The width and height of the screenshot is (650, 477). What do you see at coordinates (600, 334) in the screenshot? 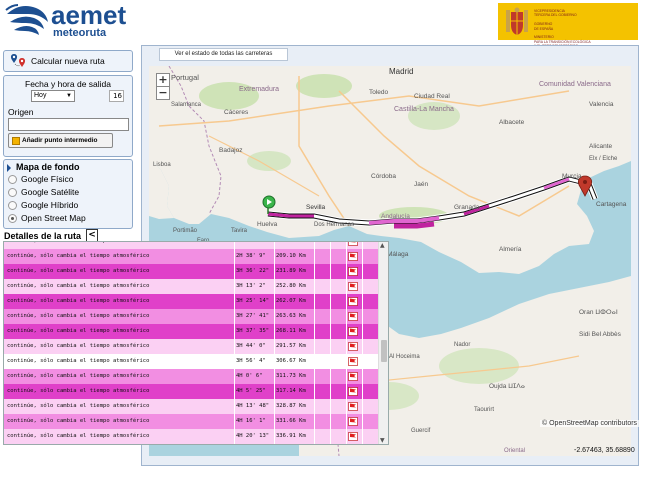
I see `map-label: Sidi Bel Abbès` at bounding box center [600, 334].